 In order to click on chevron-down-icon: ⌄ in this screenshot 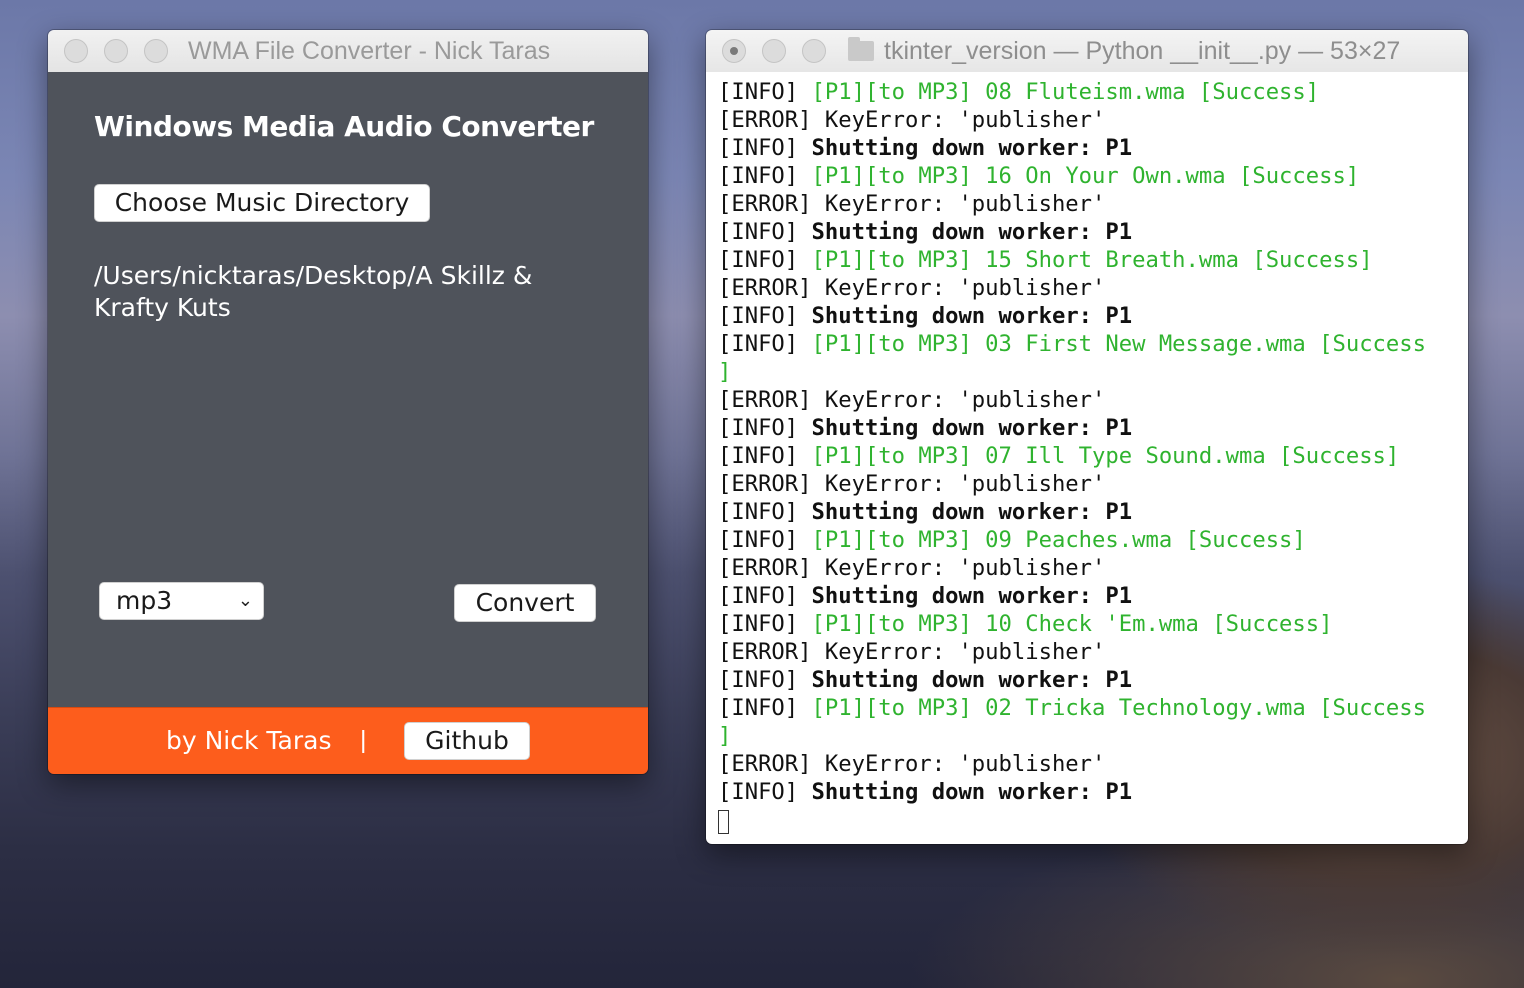, I will do `click(245, 600)`.